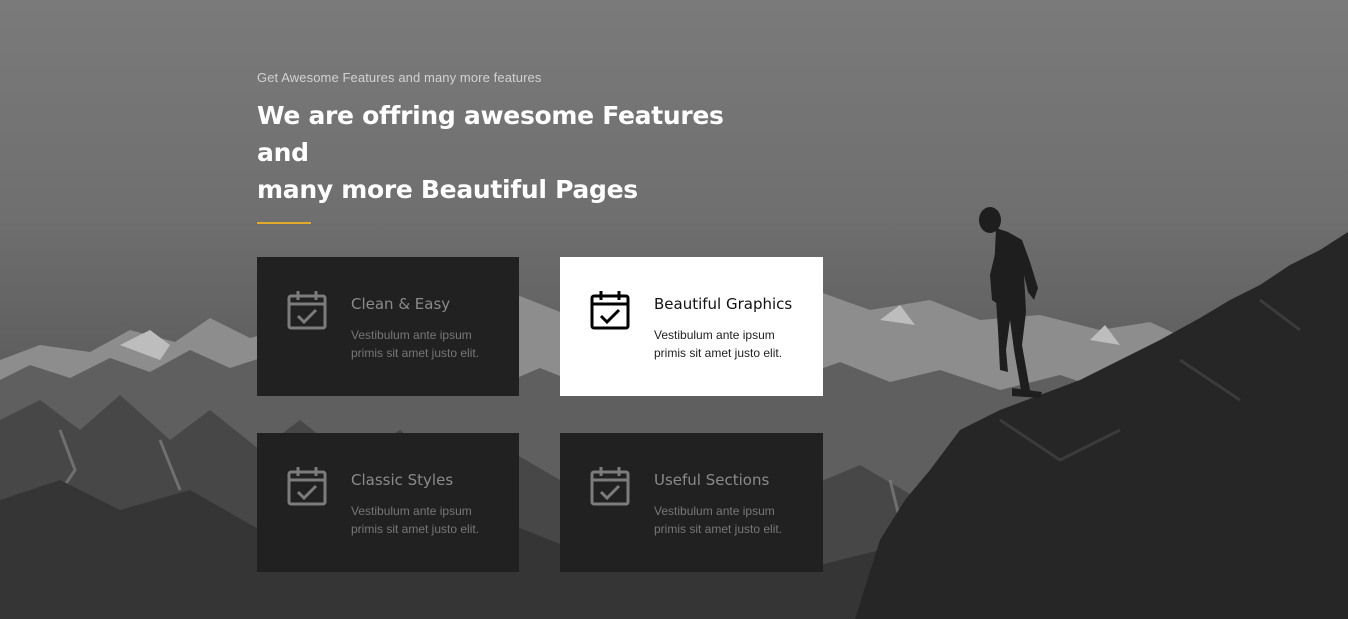  What do you see at coordinates (402, 480) in the screenshot?
I see `feature-title: Classic Styles` at bounding box center [402, 480].